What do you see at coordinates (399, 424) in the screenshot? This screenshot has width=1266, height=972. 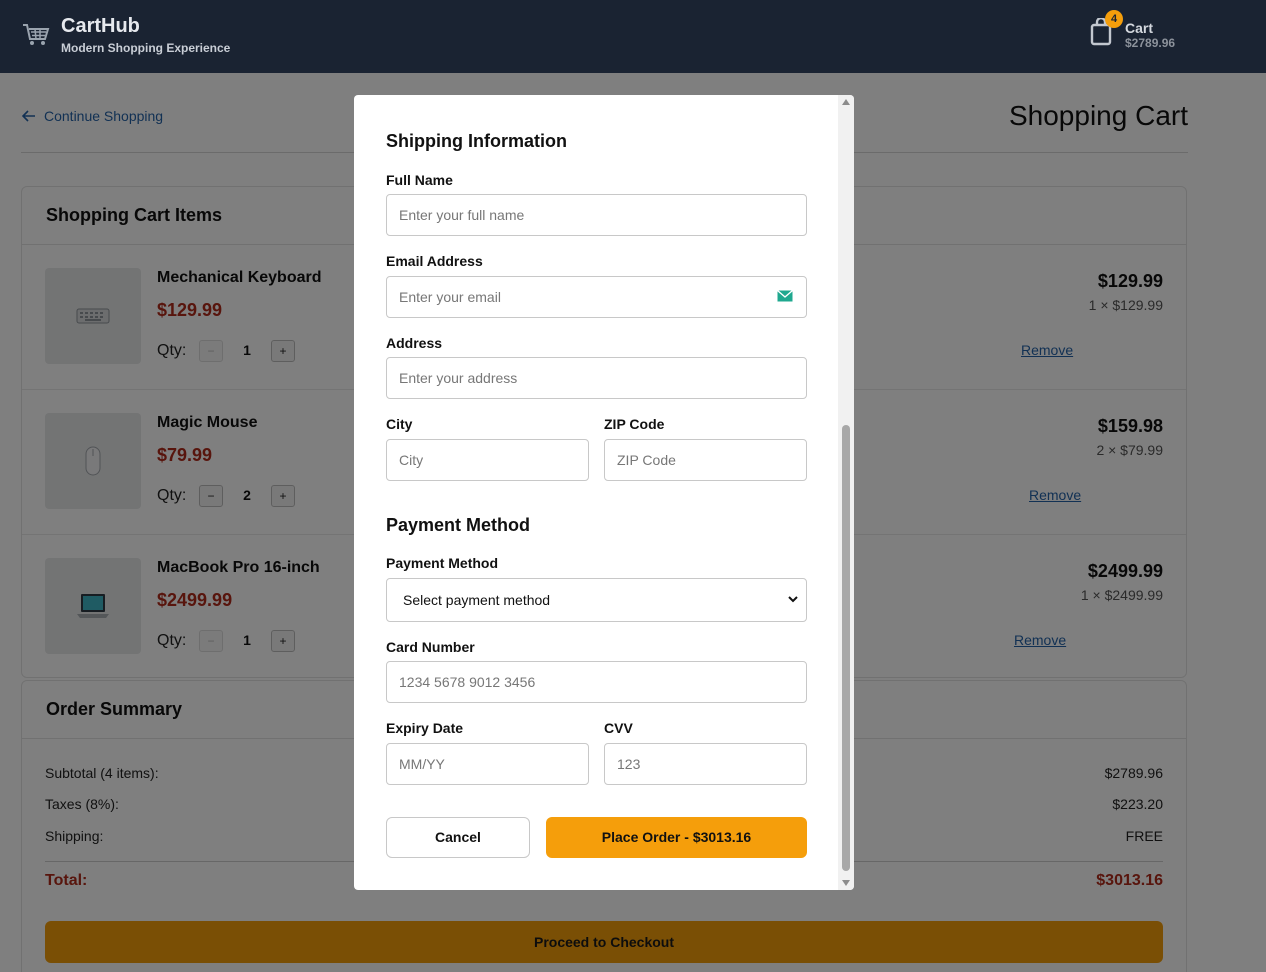 I see `city-label: City` at bounding box center [399, 424].